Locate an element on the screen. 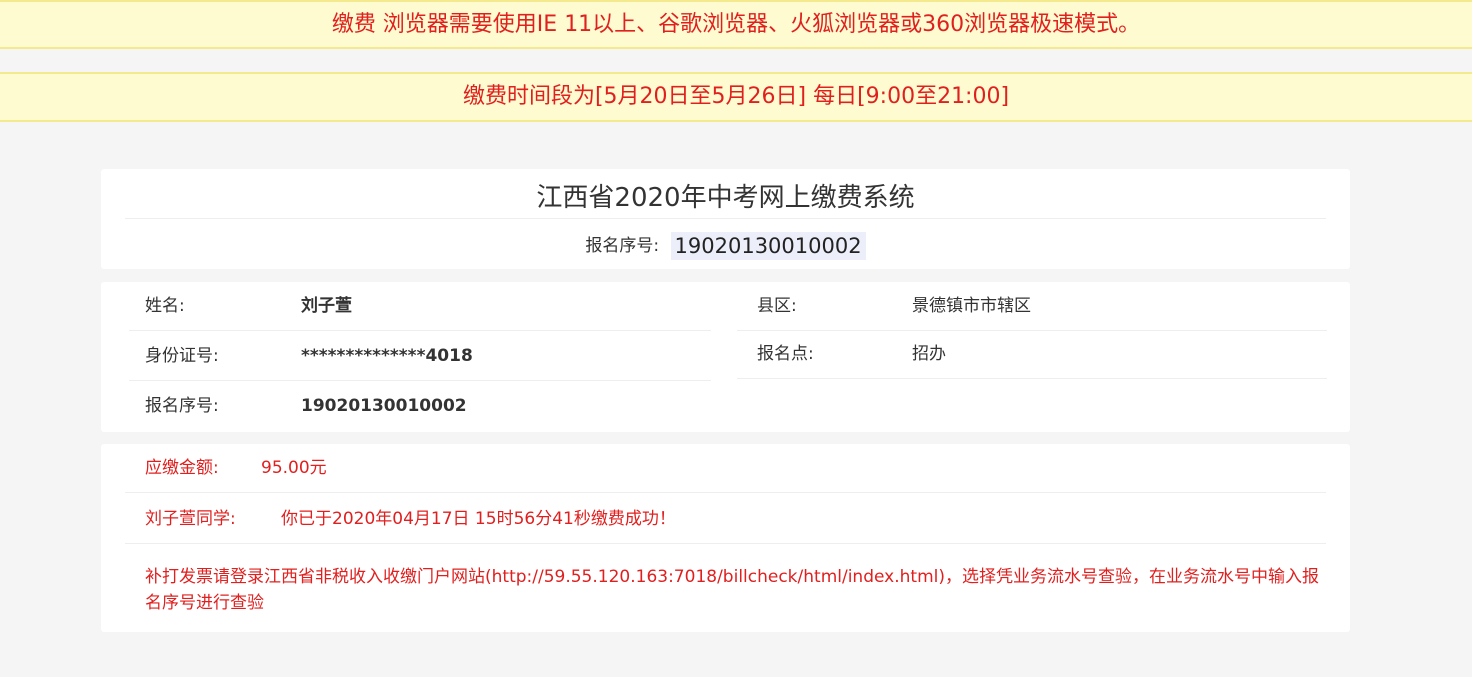 This screenshot has height=677, width=1472. info-row-id: 身份证号: **************4018 is located at coordinates (420, 356).